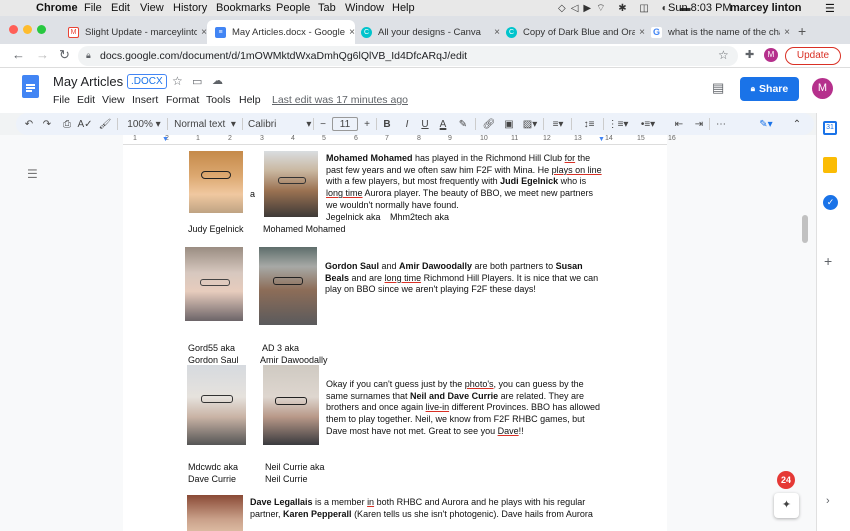 The height and width of the screenshot is (531, 850). Describe the element at coordinates (797, 124) in the screenshot. I see `collapse-toolbar-icon: ⌃` at that location.